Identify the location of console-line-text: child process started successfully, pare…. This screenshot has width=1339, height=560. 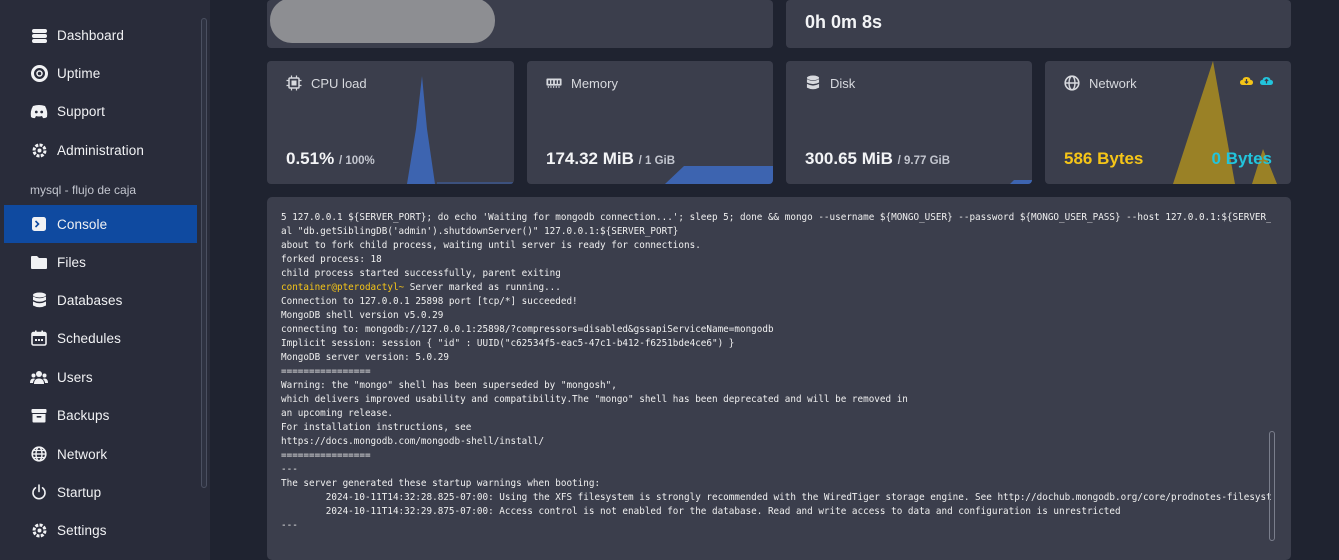
(421, 273).